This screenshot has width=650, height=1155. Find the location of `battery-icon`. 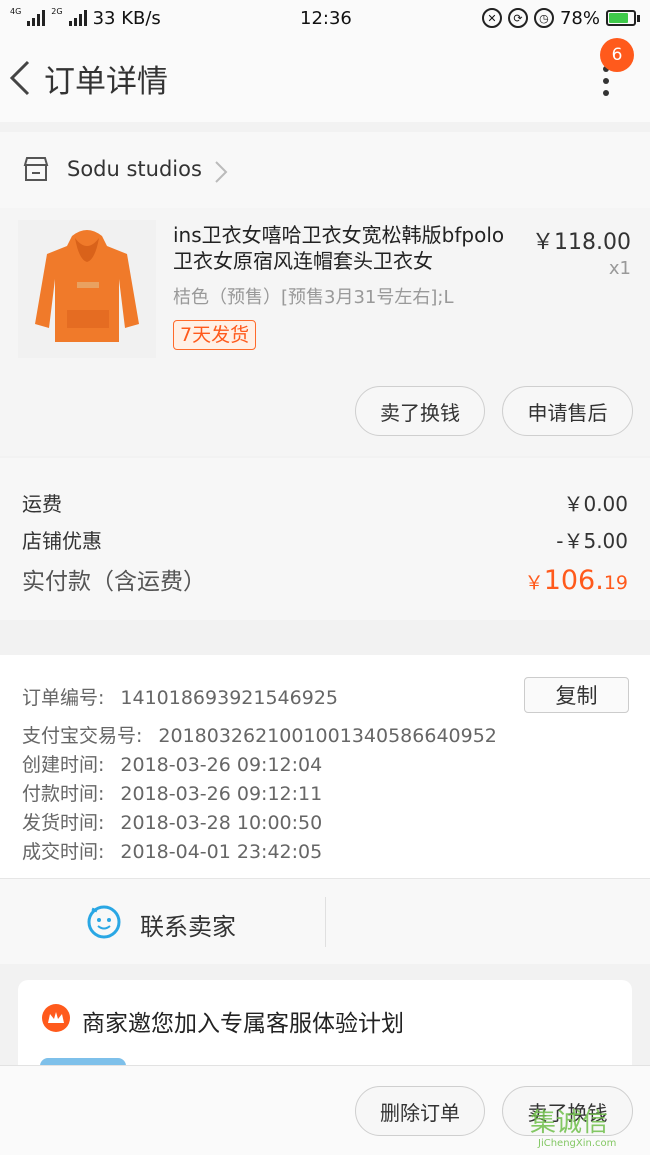

battery-icon is located at coordinates (623, 18).